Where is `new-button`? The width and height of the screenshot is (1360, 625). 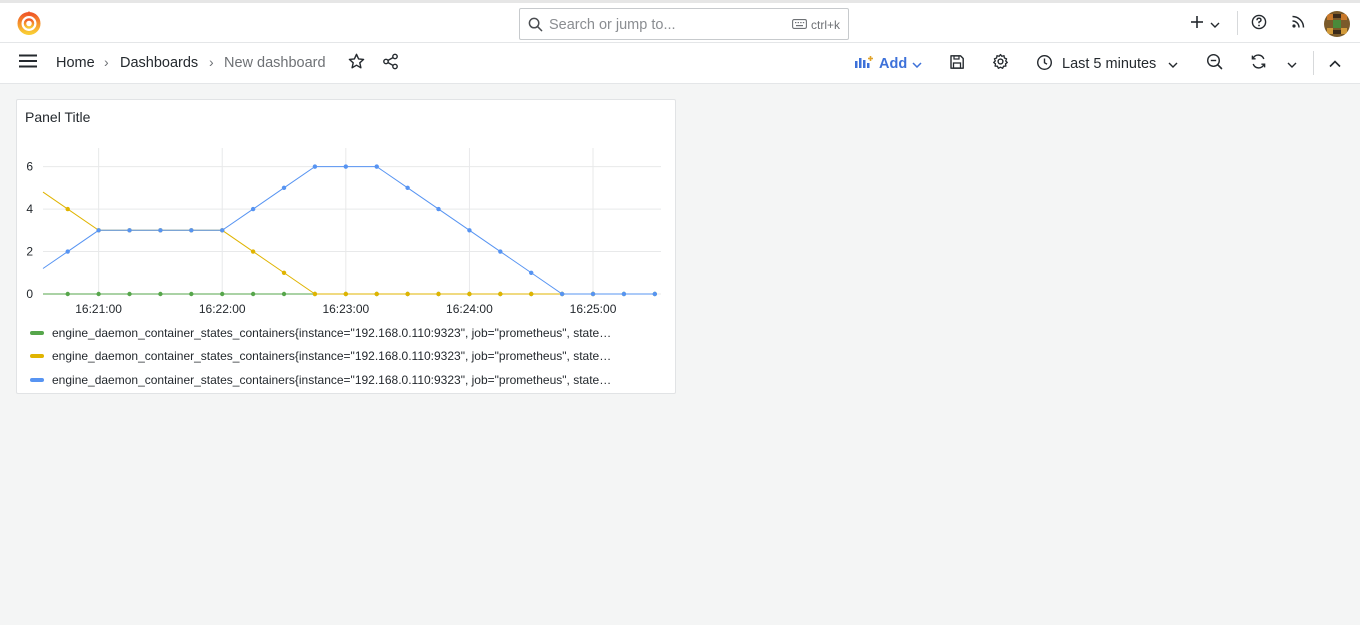 new-button is located at coordinates (1207, 24).